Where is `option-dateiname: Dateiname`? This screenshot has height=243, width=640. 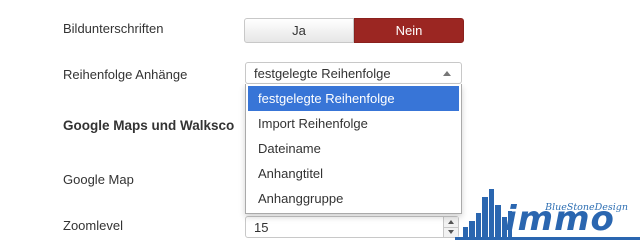 option-dateiname: Dateiname is located at coordinates (353, 148).